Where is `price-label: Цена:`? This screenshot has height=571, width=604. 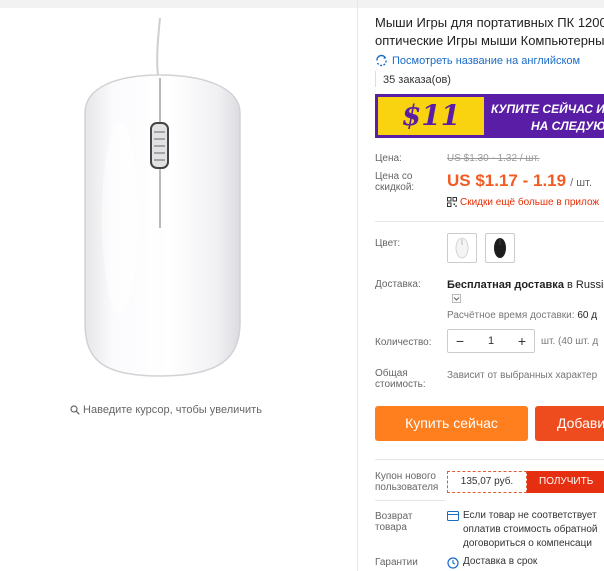
price-label: Цена: is located at coordinates (388, 158).